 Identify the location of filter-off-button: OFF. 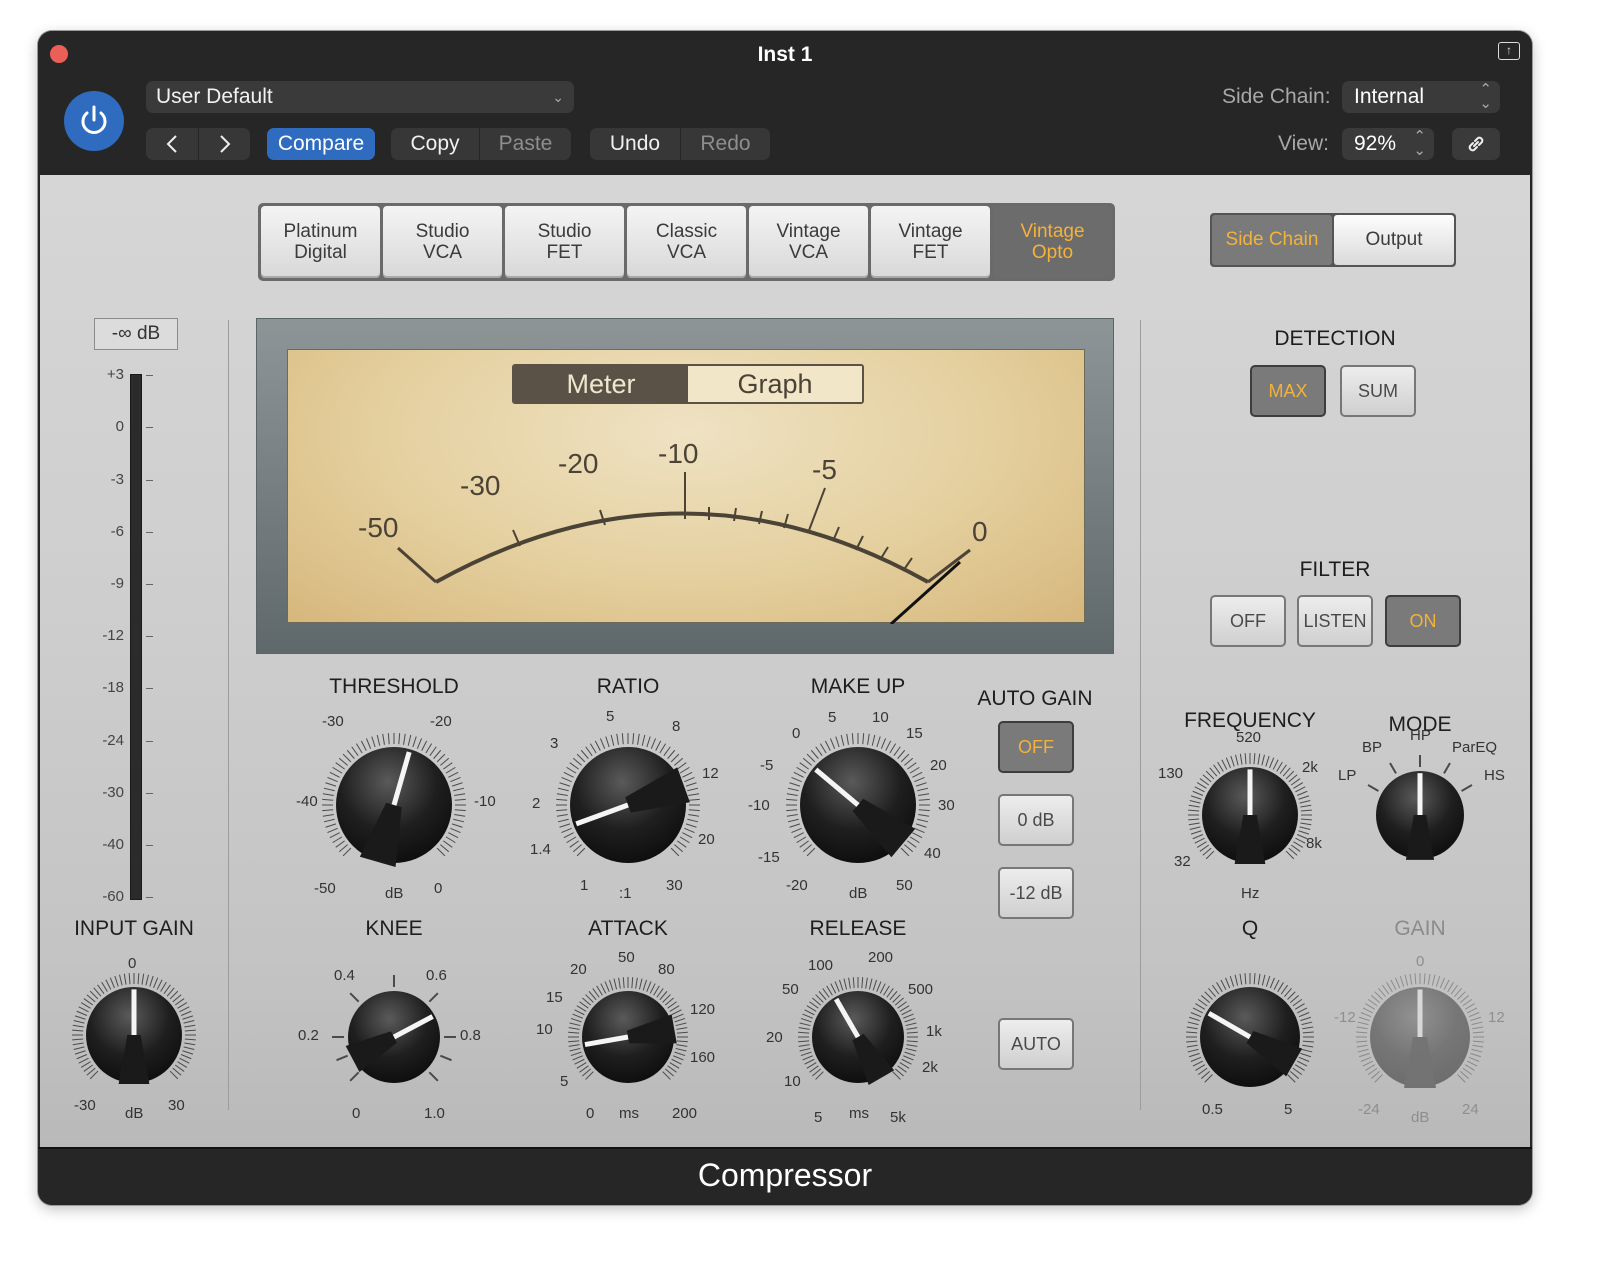
(1248, 621).